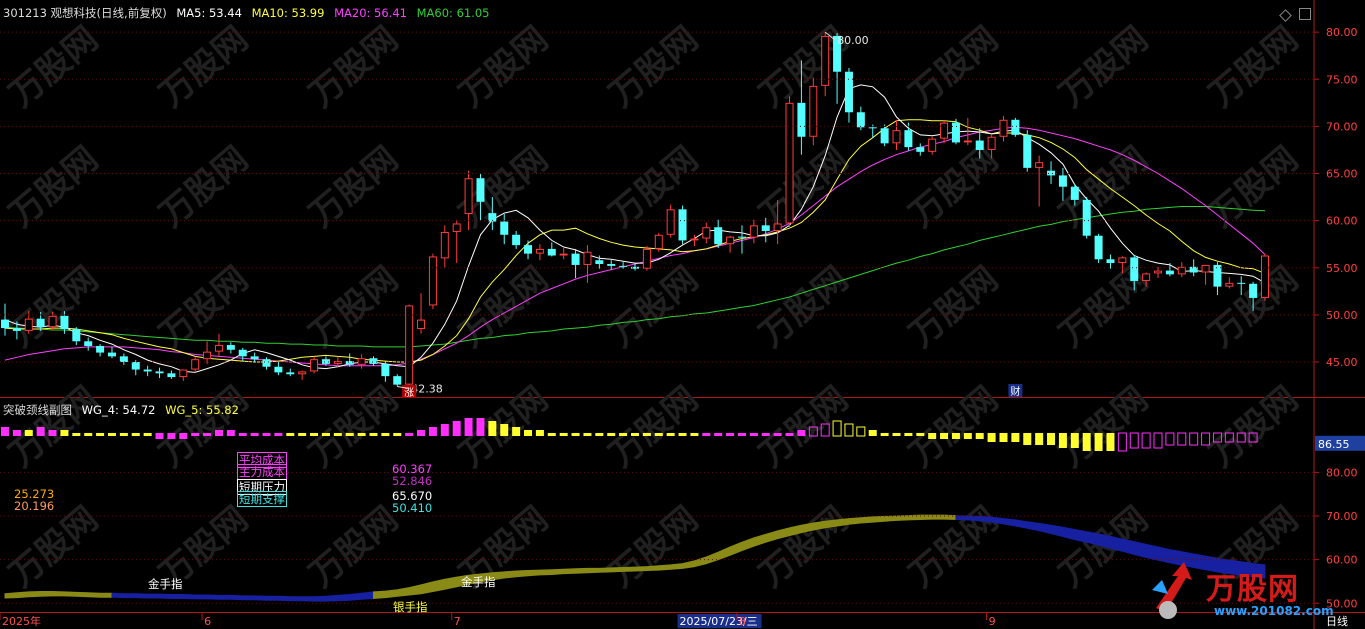 Image resolution: width=1365 pixels, height=629 pixels. Describe the element at coordinates (21, 621) in the screenshot. I see `x-tick-label: 2025年` at that location.